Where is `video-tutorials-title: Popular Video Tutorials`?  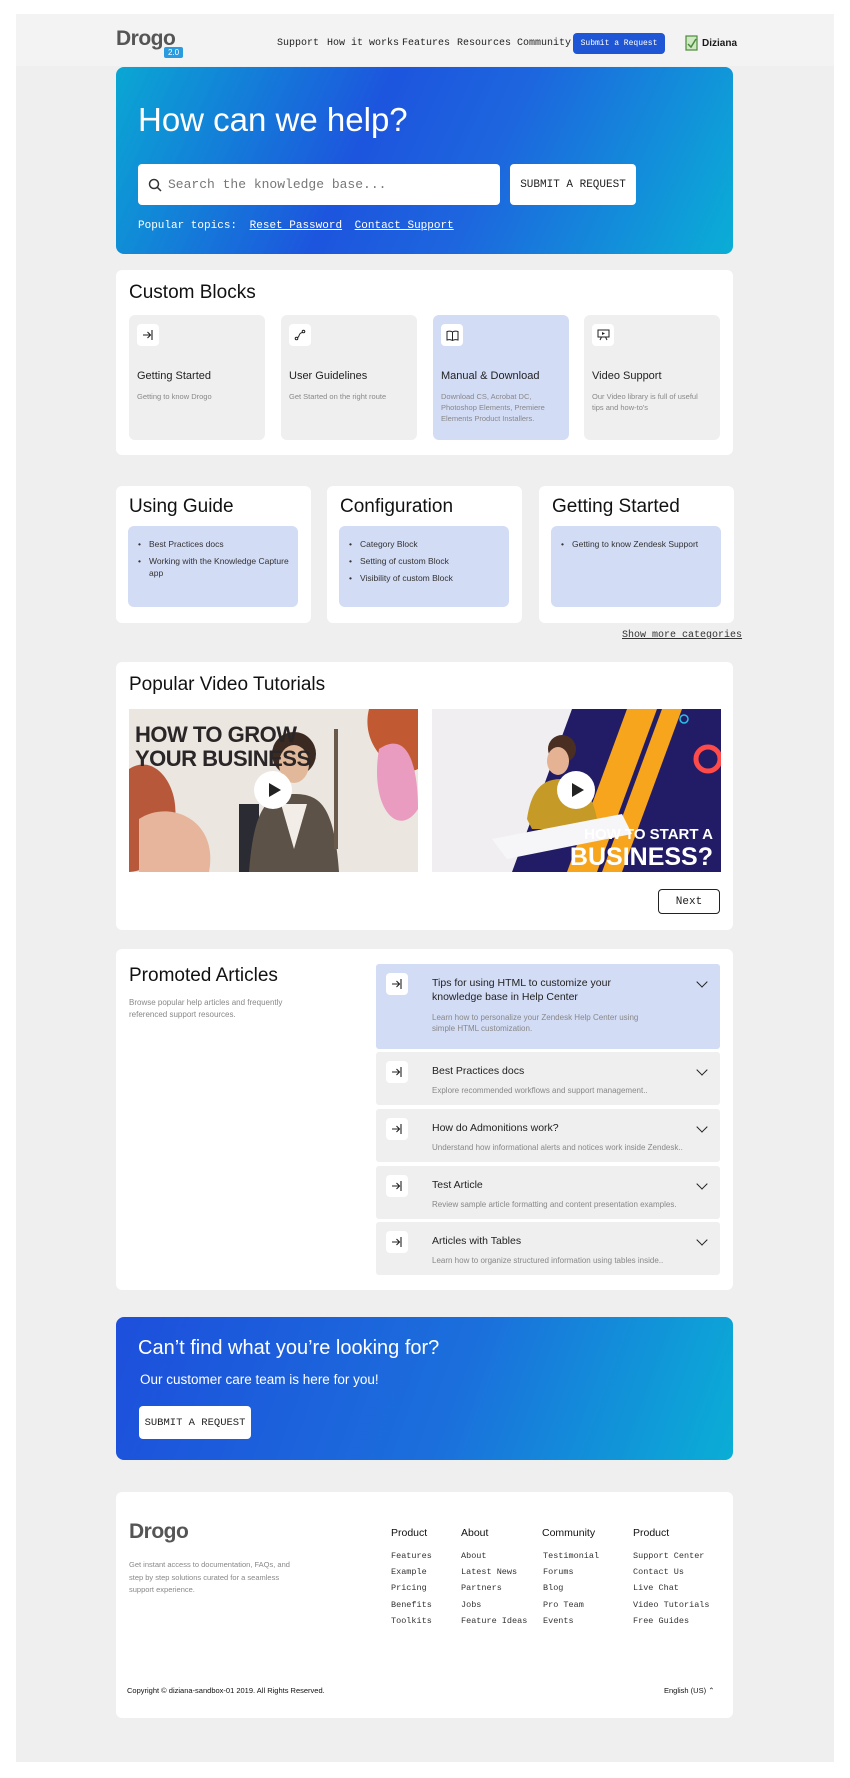 video-tutorials-title: Popular Video Tutorials is located at coordinates (227, 684).